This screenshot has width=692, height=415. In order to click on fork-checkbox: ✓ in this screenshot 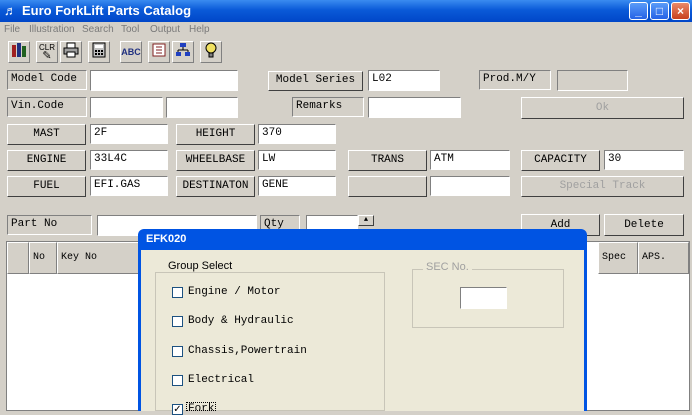, I will do `click(177, 409)`.